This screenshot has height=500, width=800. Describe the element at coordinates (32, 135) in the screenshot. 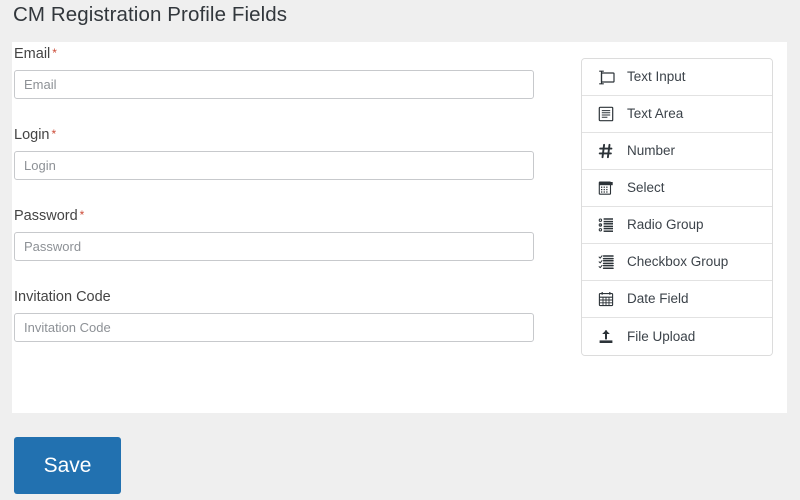

I see `field-label-login-text: Login` at that location.